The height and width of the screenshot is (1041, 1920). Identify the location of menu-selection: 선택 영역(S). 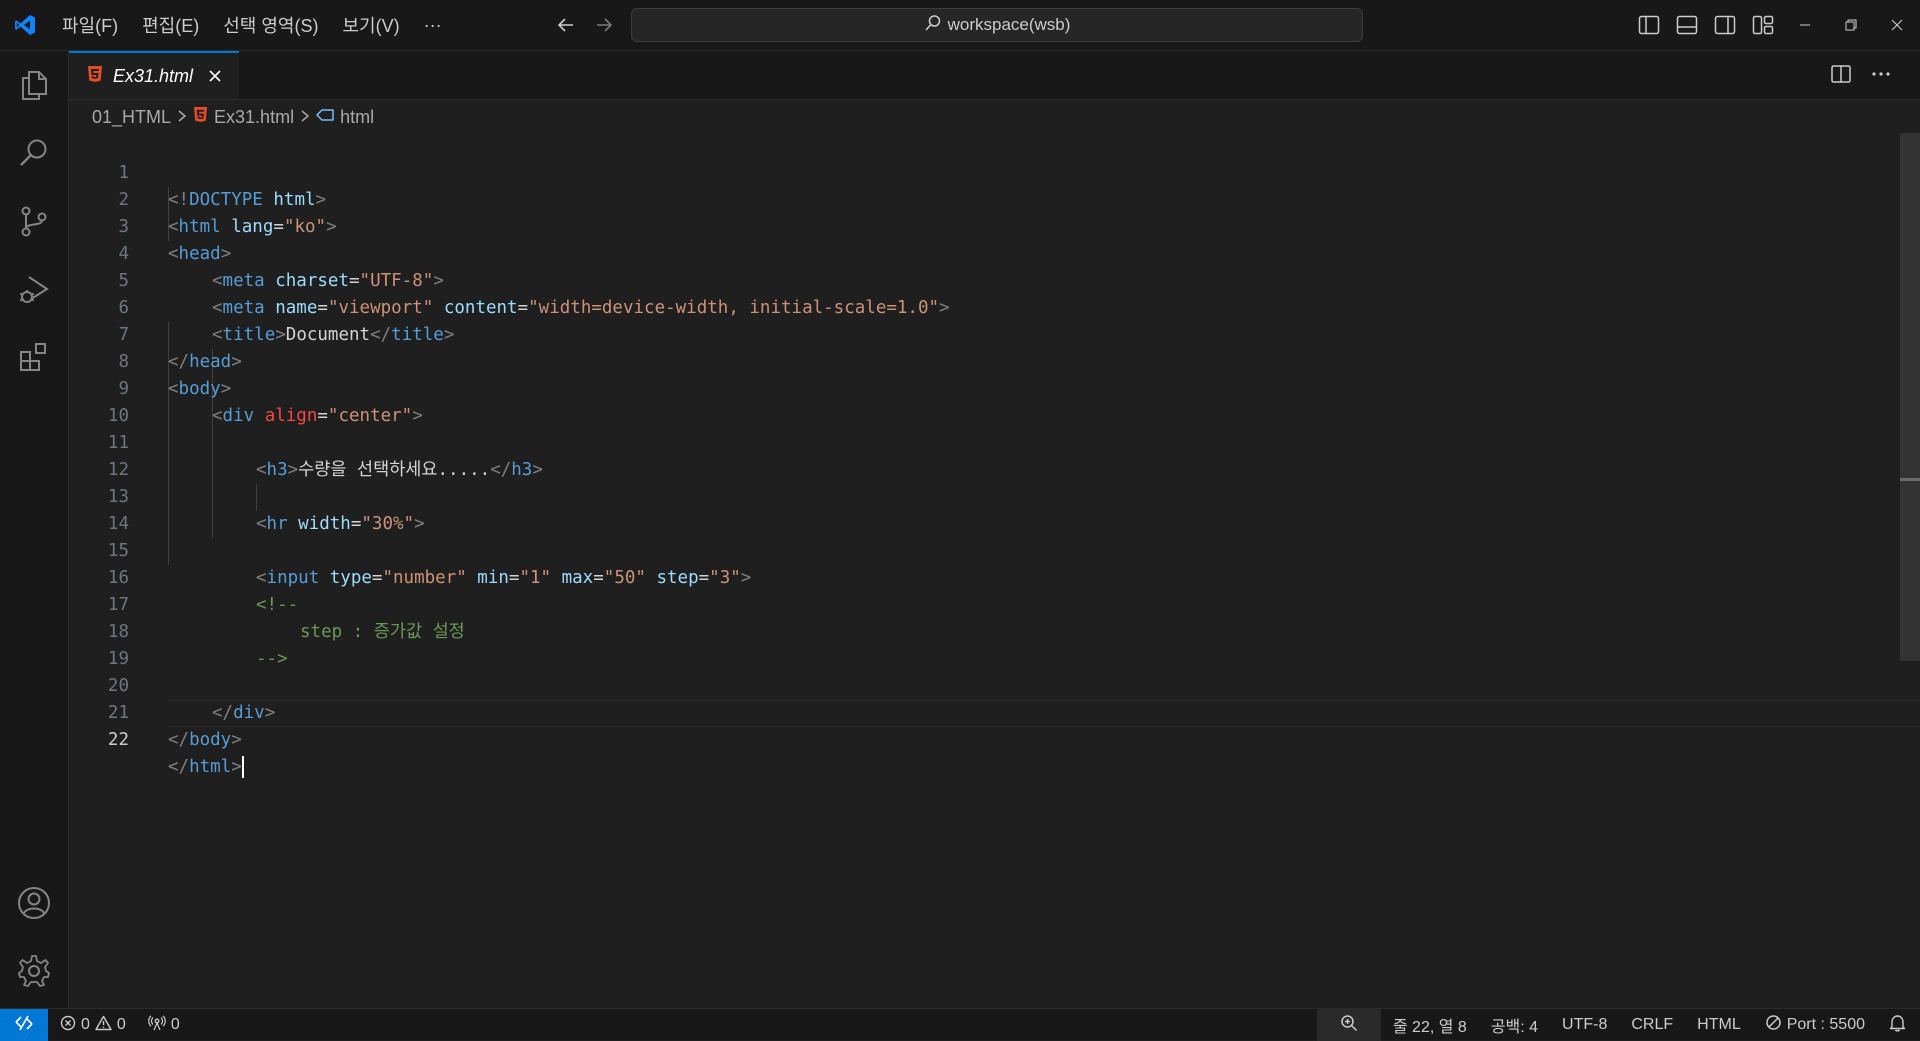
(270, 25).